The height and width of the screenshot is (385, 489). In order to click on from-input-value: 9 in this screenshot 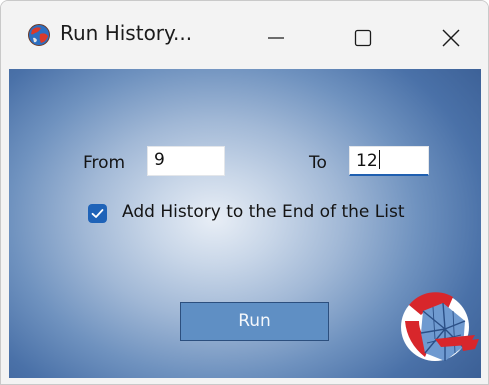, I will do `click(159, 160)`.